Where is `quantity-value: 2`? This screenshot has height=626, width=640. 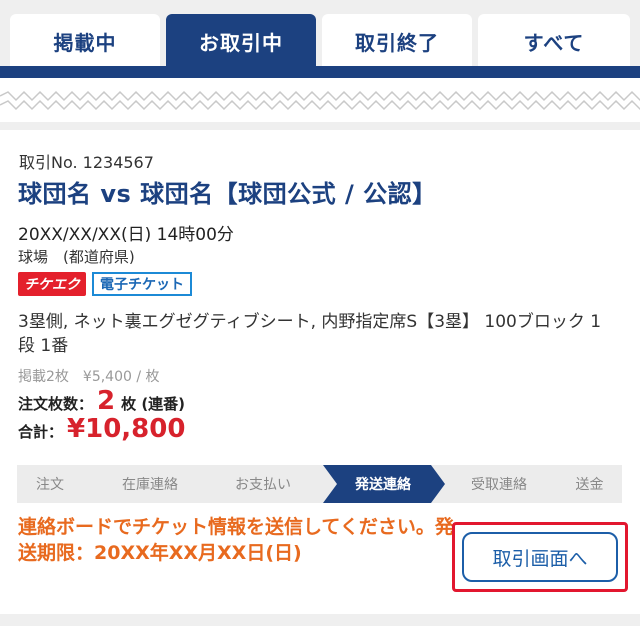
quantity-value: 2 is located at coordinates (106, 401).